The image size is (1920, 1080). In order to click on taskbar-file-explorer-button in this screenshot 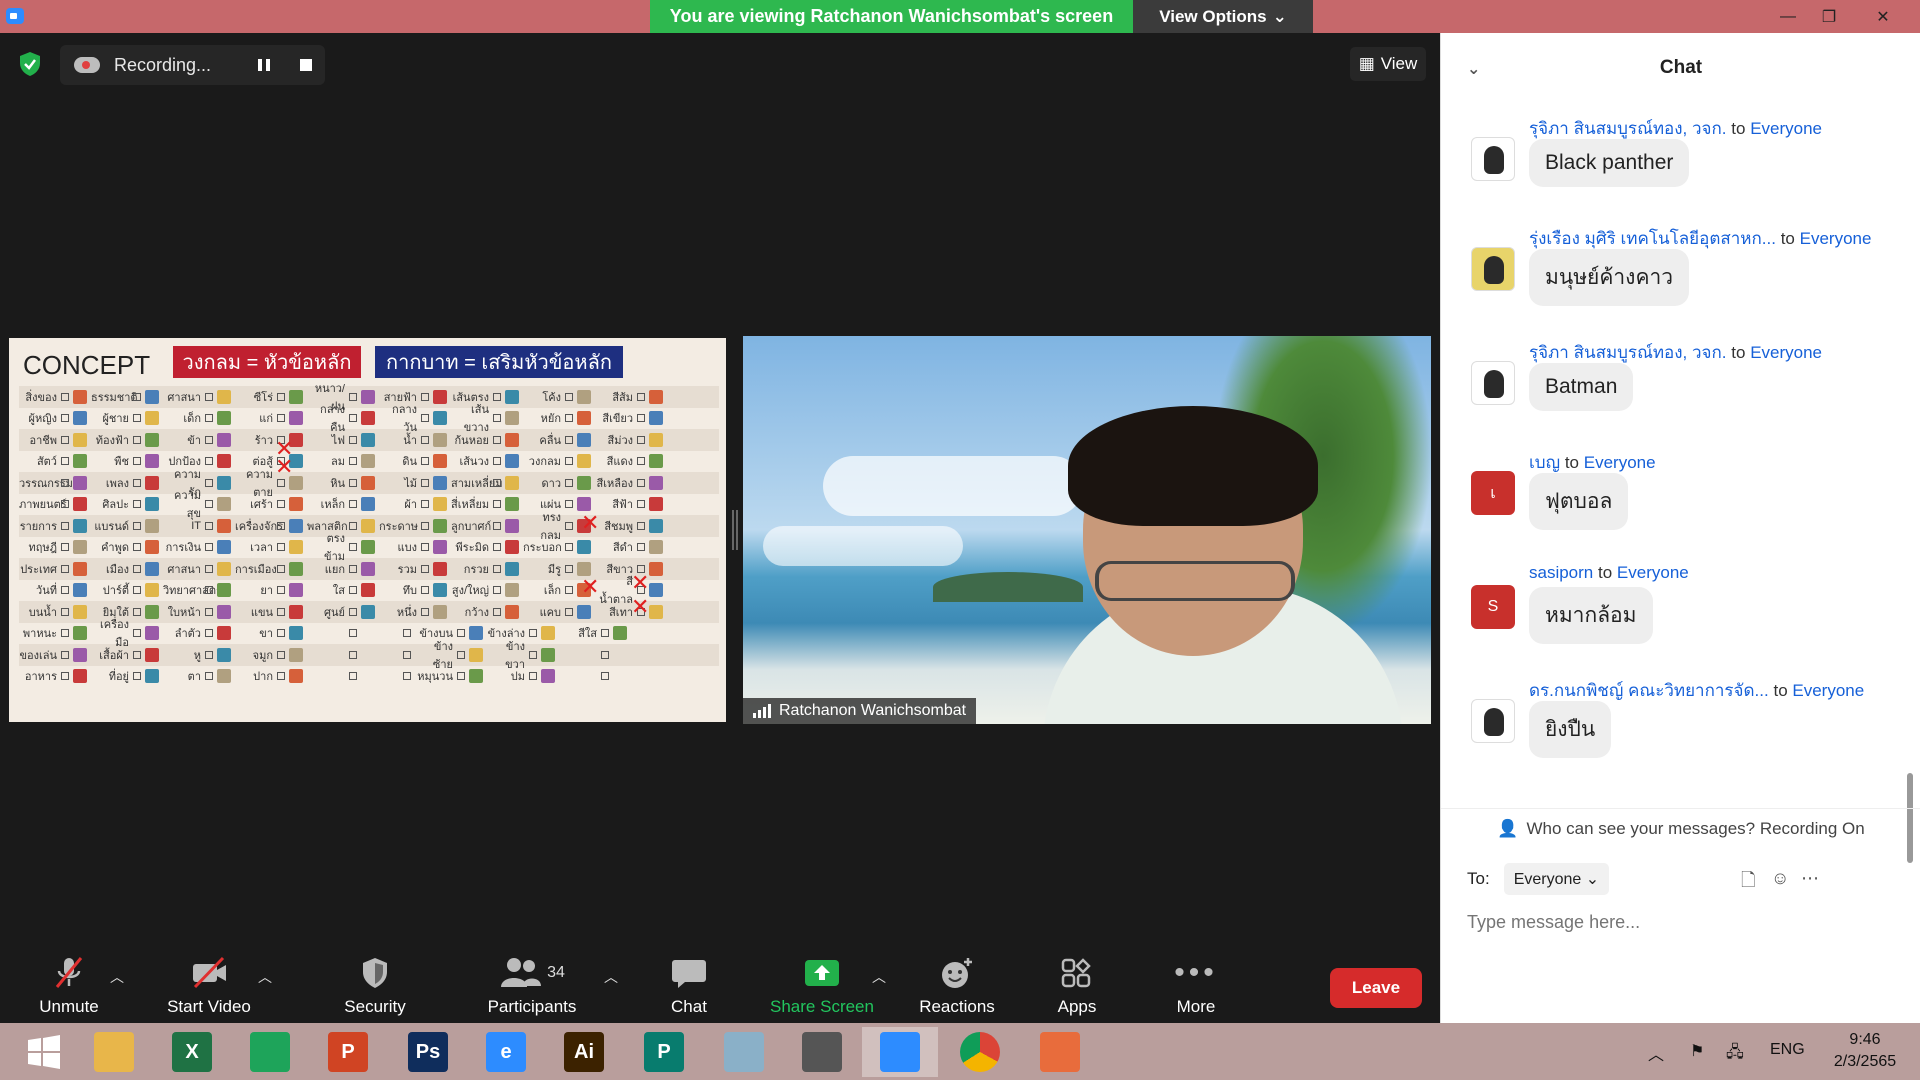, I will do `click(114, 1052)`.